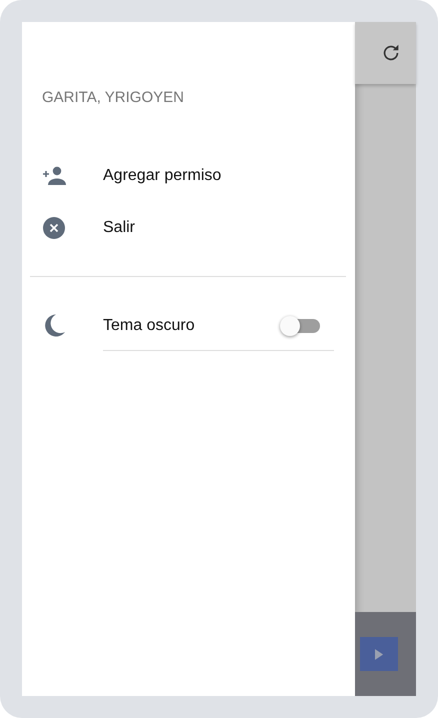  I want to click on menu-item: Salir, so click(188, 228).